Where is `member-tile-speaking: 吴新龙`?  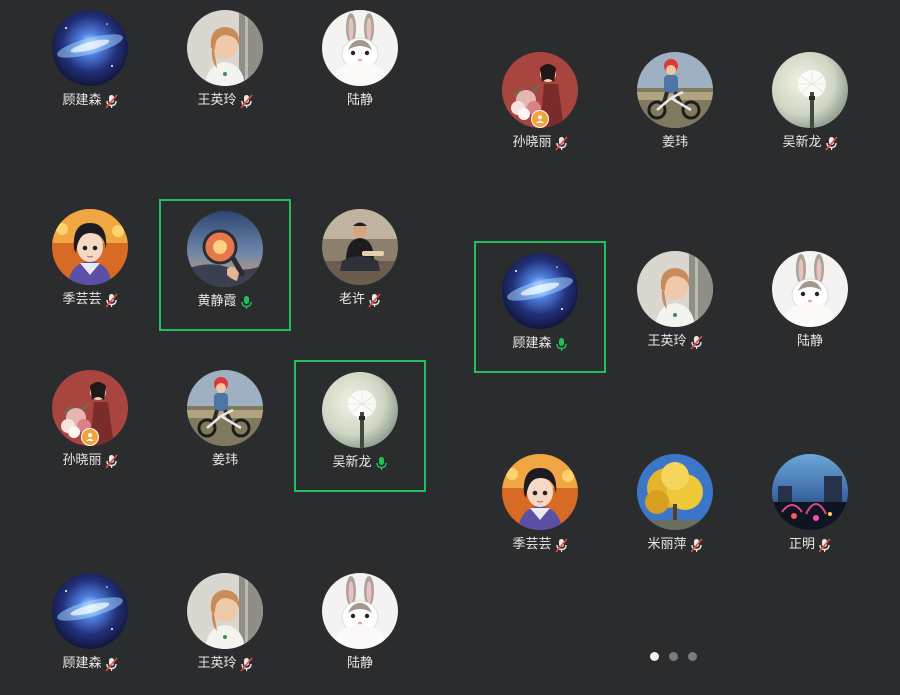 member-tile-speaking: 吴新龙 is located at coordinates (360, 426).